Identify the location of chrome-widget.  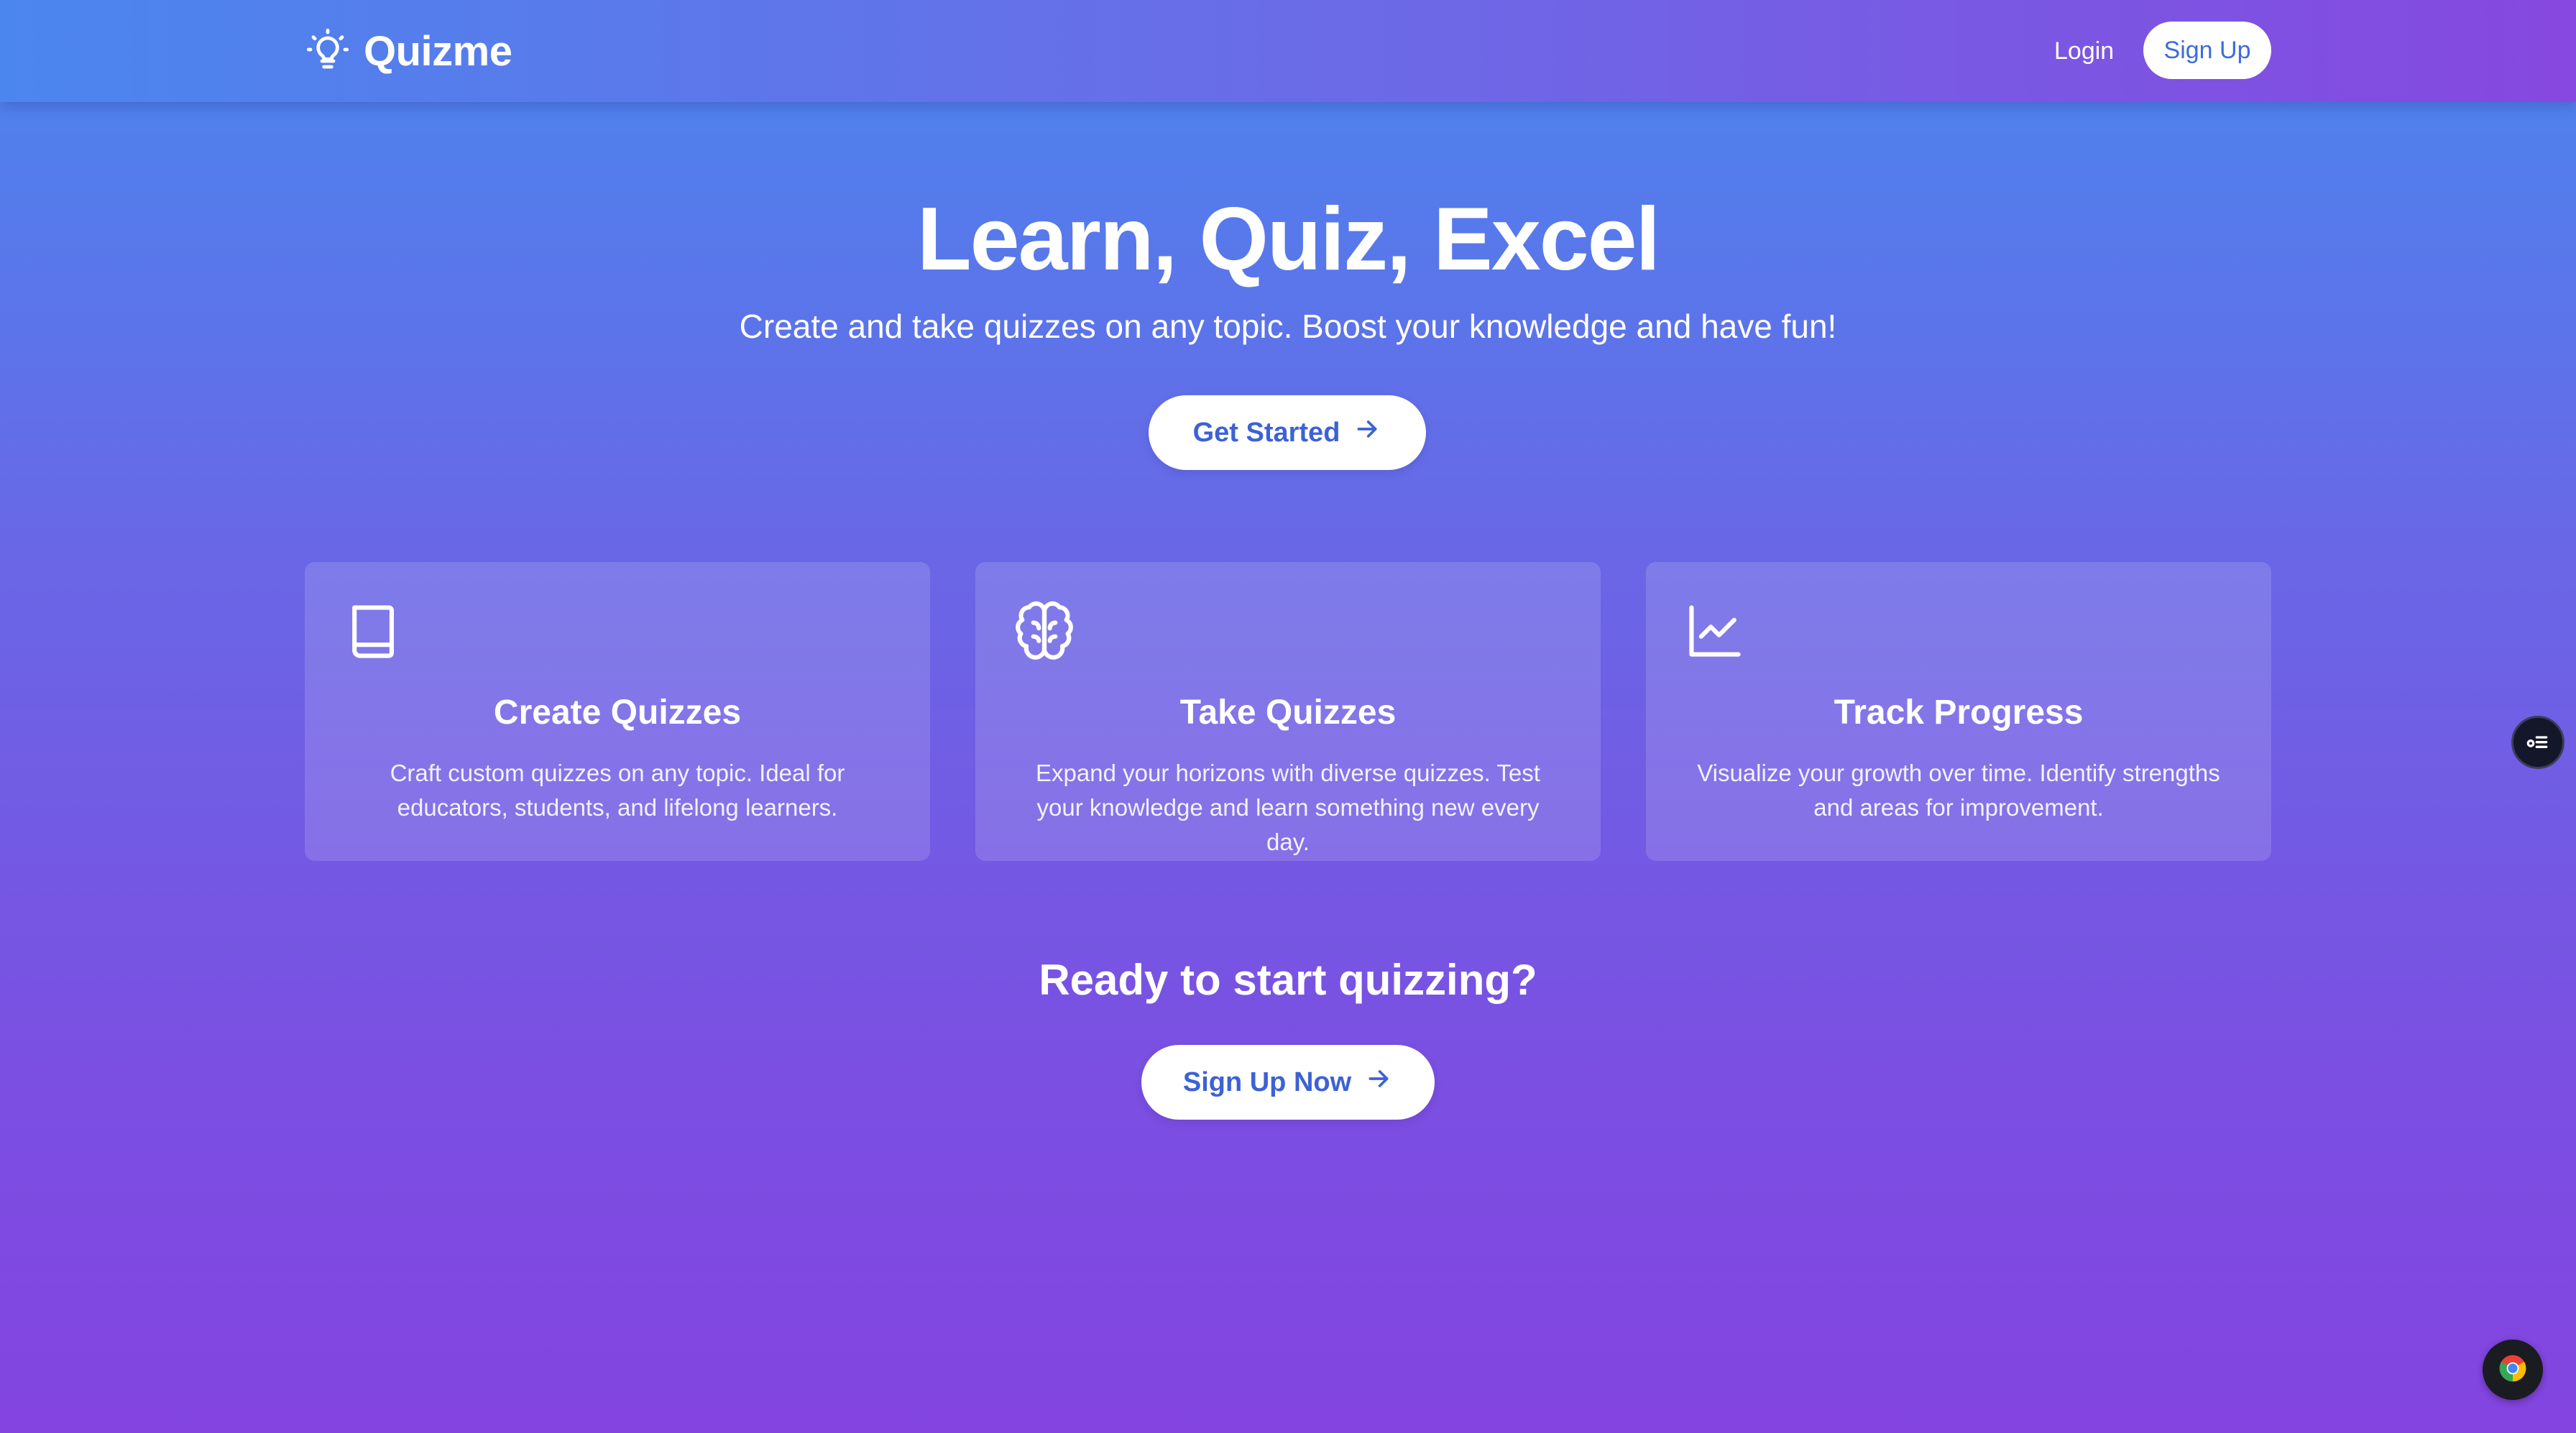
(2513, 1370).